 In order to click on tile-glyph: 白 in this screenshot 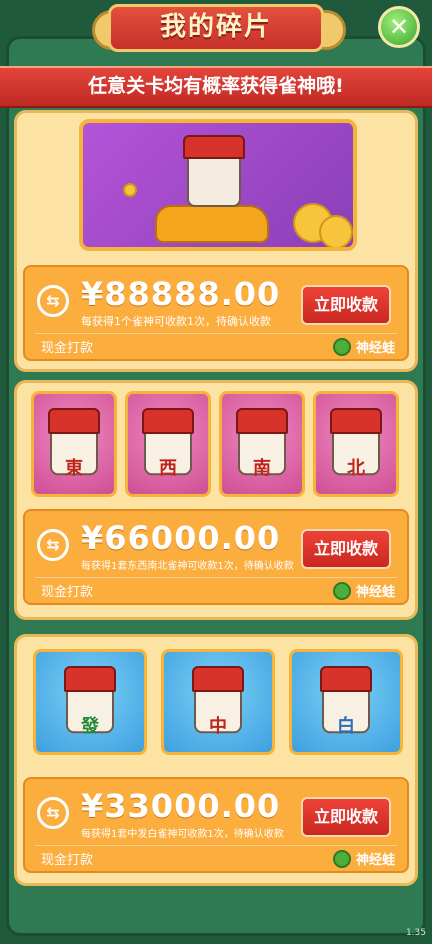, I will do `click(346, 726)`.